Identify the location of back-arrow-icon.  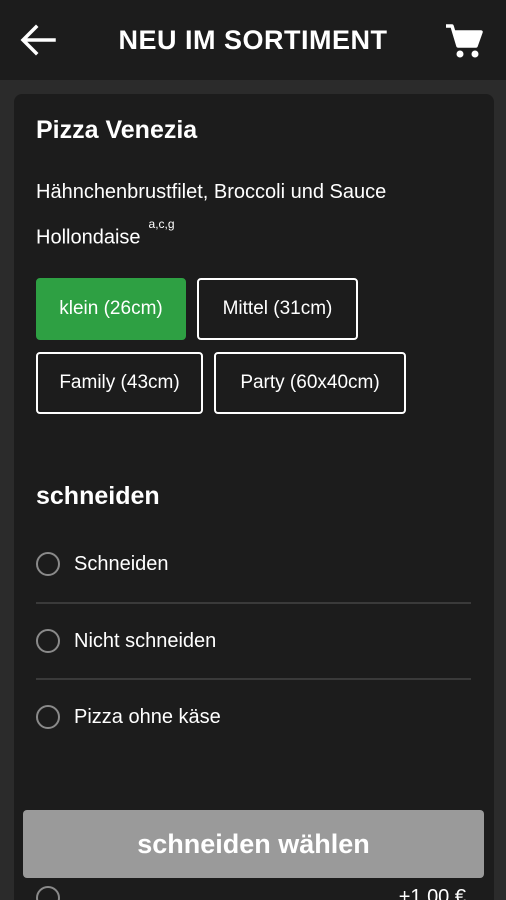
(38, 40).